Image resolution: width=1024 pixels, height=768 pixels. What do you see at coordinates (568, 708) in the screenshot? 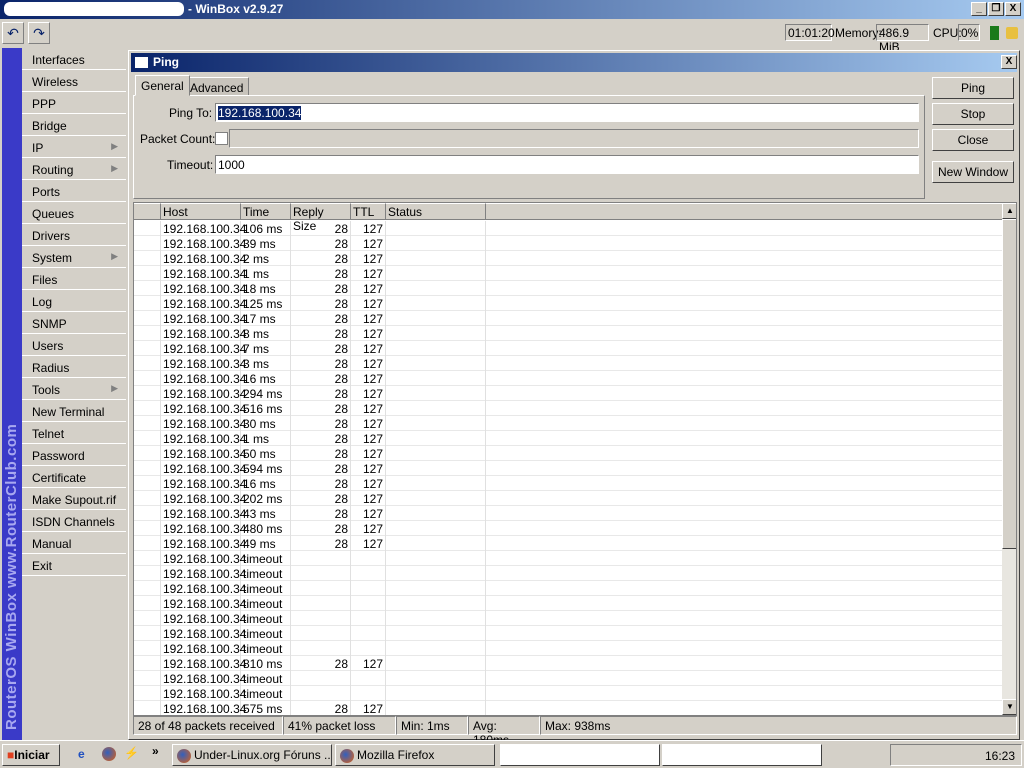
I see `table-row: 192.168.100.34 575 ms 28 127` at bounding box center [568, 708].